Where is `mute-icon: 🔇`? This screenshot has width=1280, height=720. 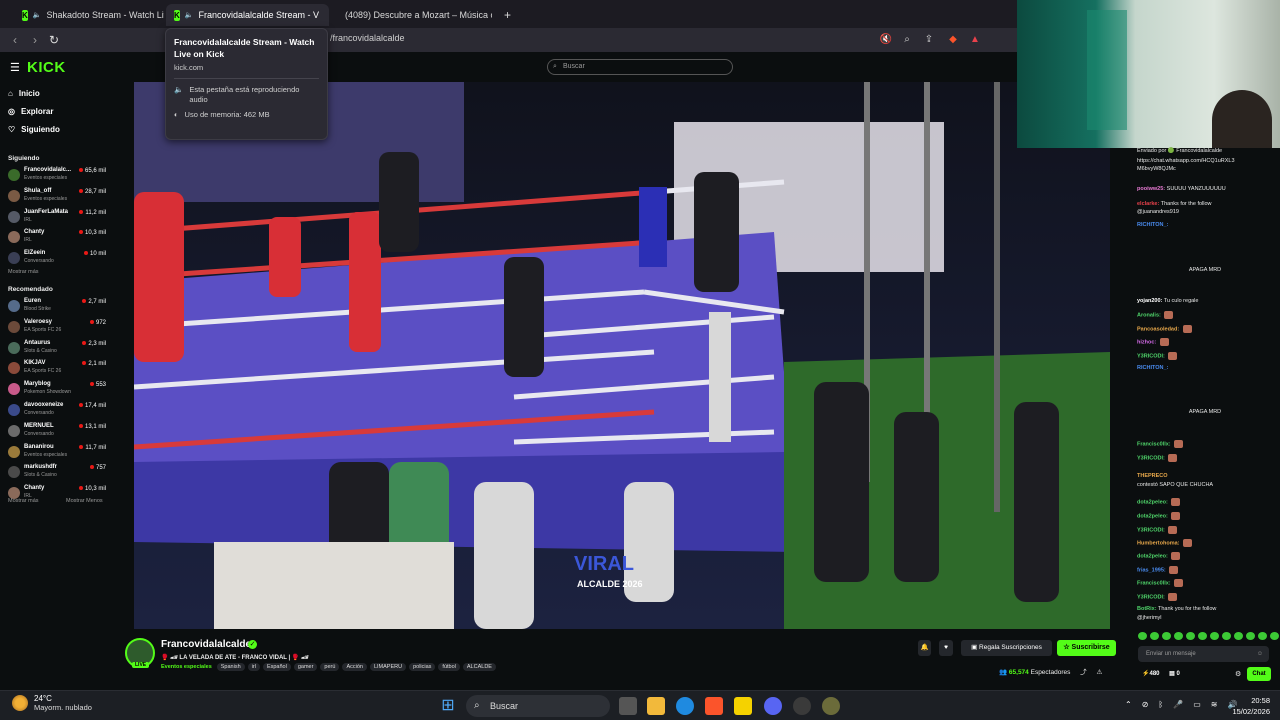
mute-icon: 🔇 is located at coordinates (886, 40).